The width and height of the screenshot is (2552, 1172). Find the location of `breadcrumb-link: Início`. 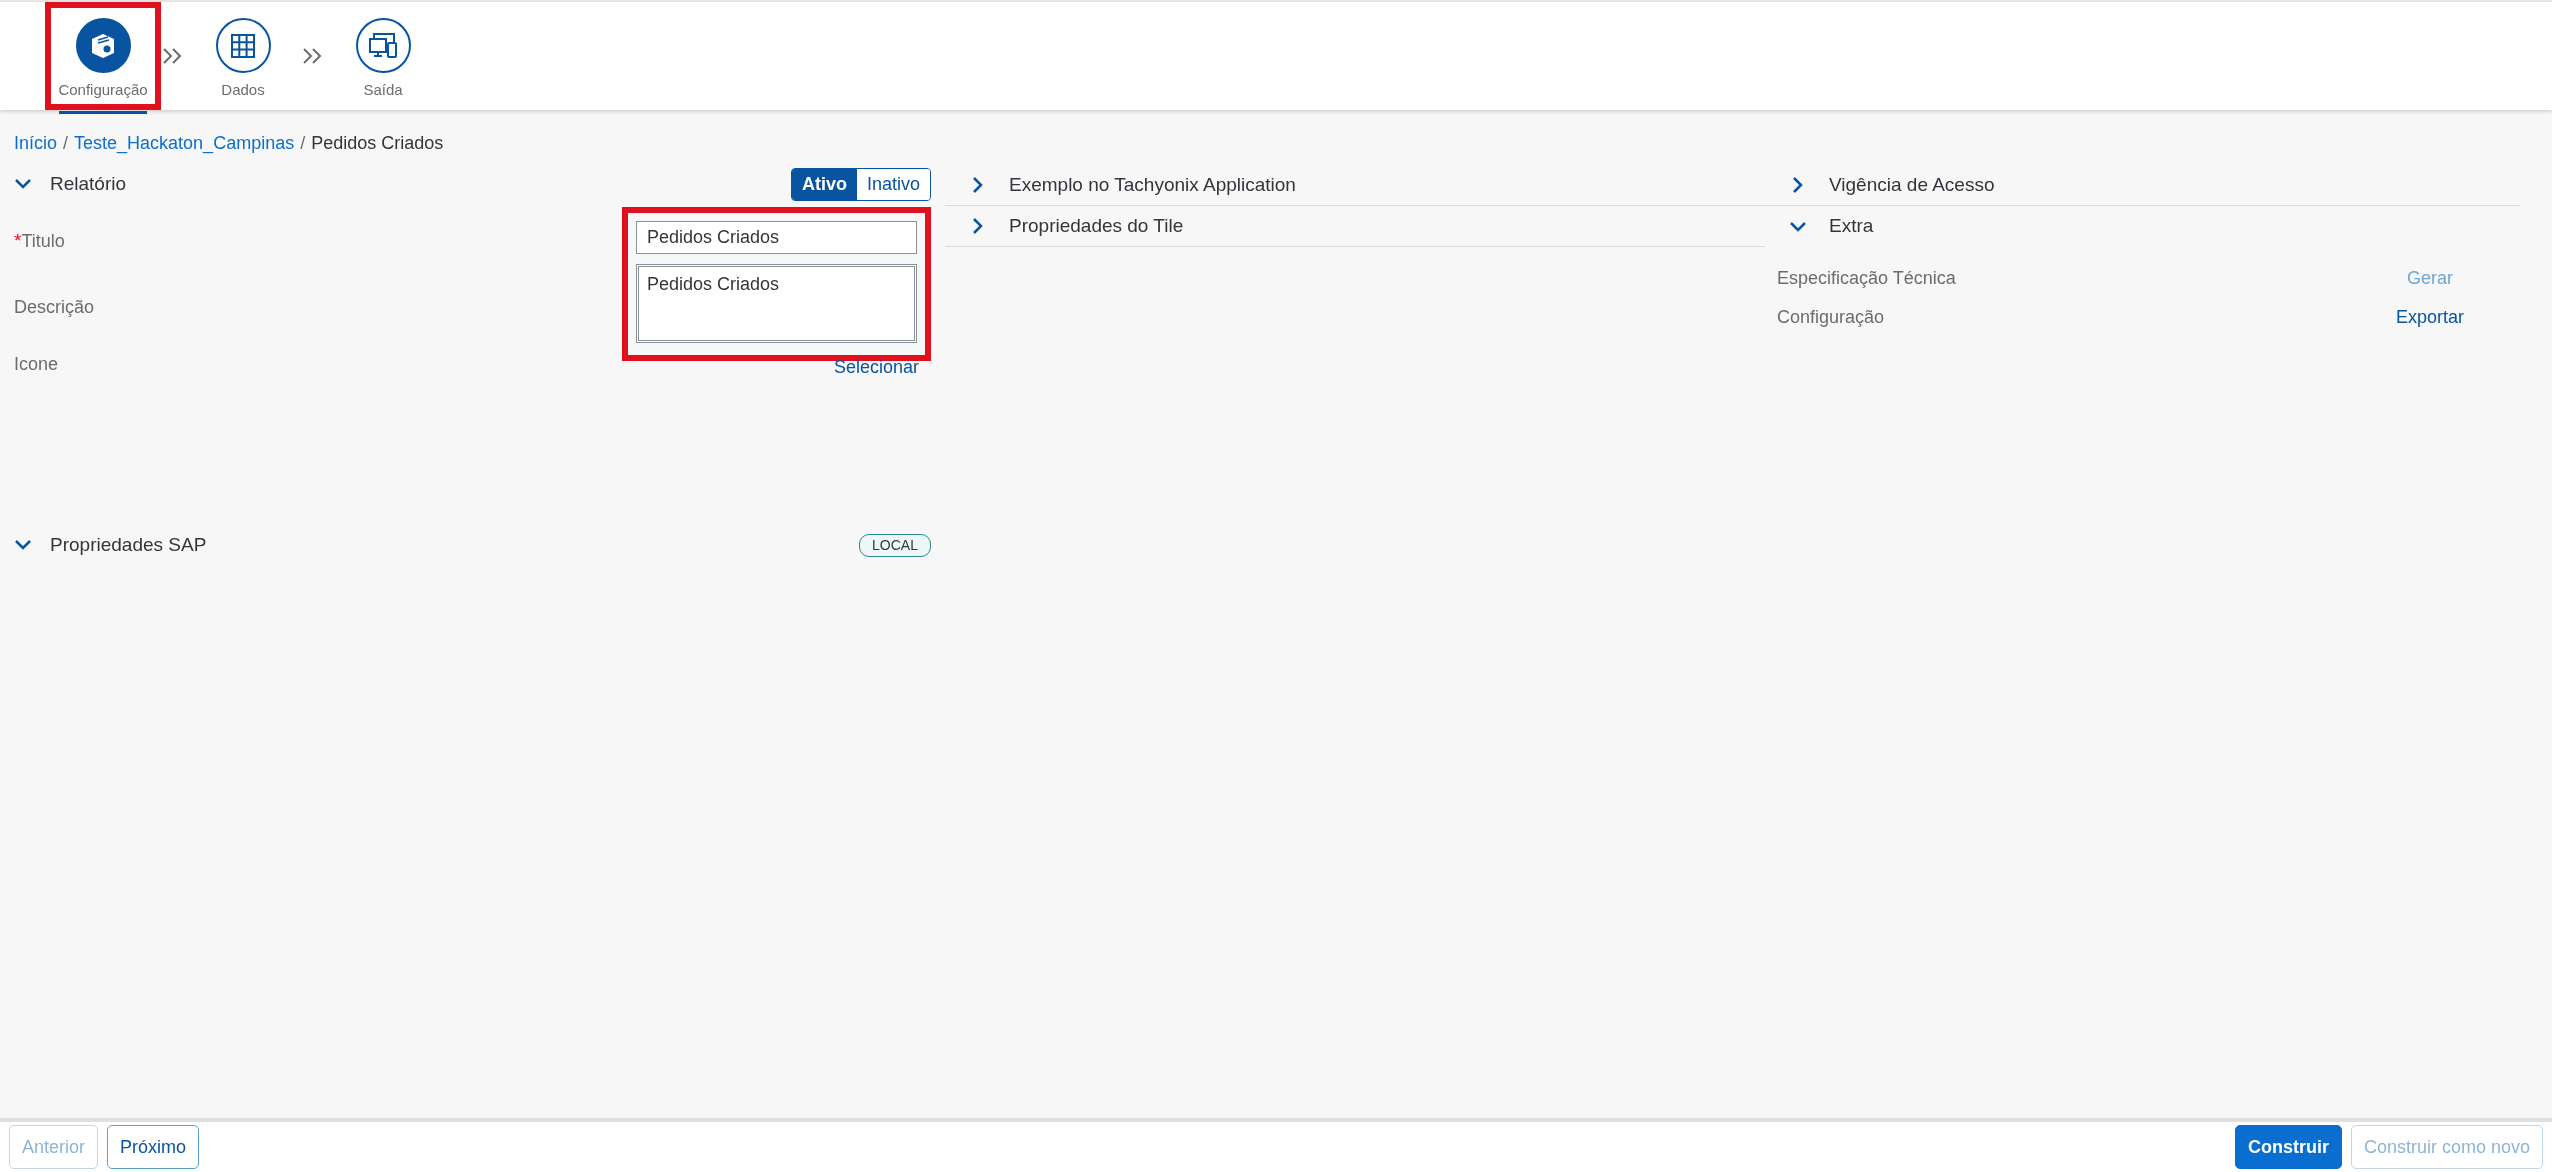

breadcrumb-link: Início is located at coordinates (36, 143).